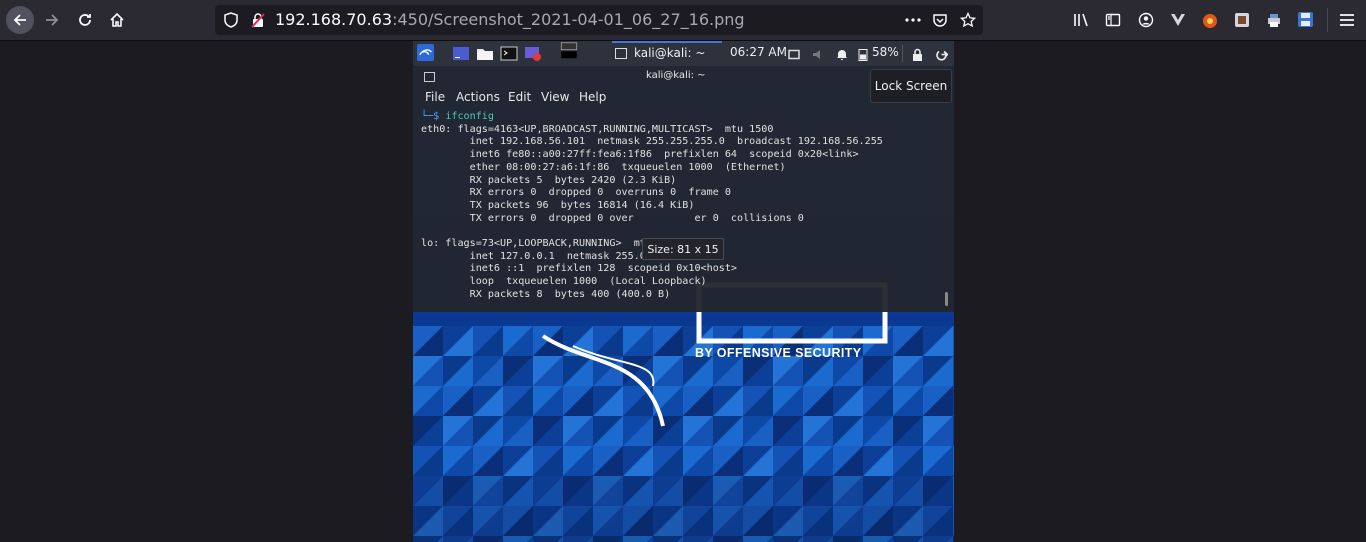 This screenshot has height=542, width=1366. What do you see at coordinates (941, 54) in the screenshot?
I see `logout-icon` at bounding box center [941, 54].